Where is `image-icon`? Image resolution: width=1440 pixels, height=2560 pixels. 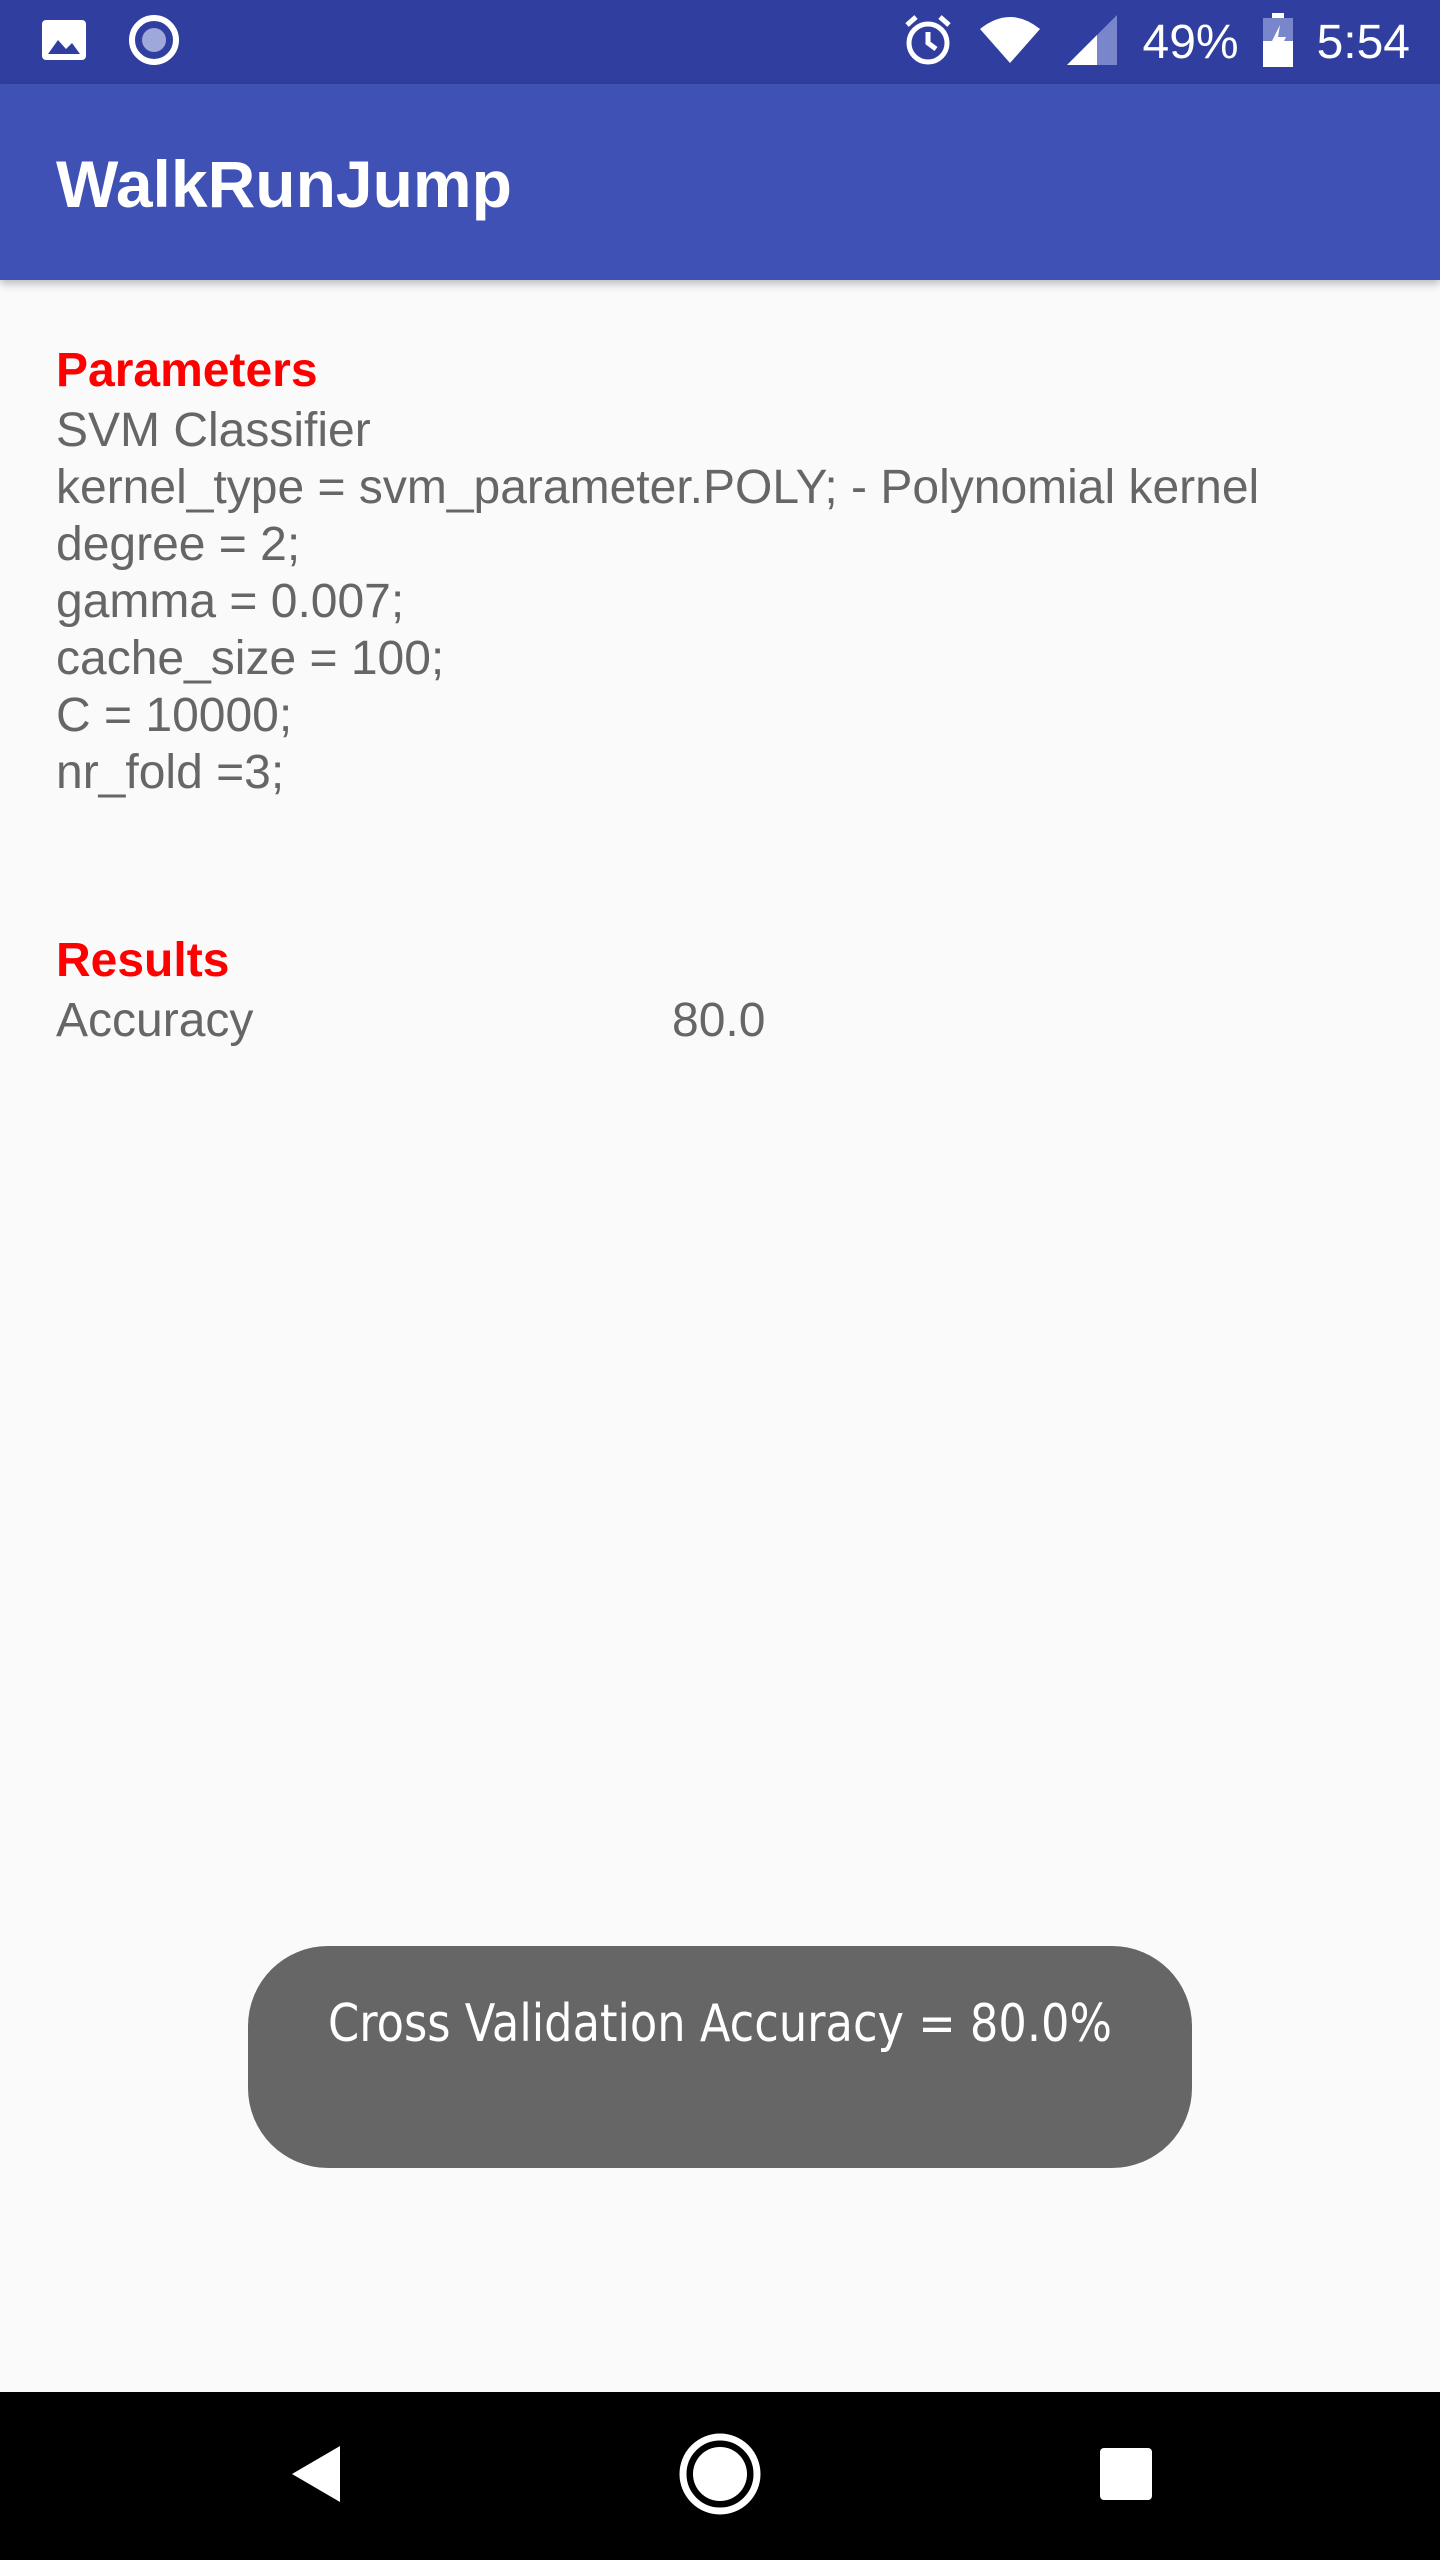
image-icon is located at coordinates (64, 42).